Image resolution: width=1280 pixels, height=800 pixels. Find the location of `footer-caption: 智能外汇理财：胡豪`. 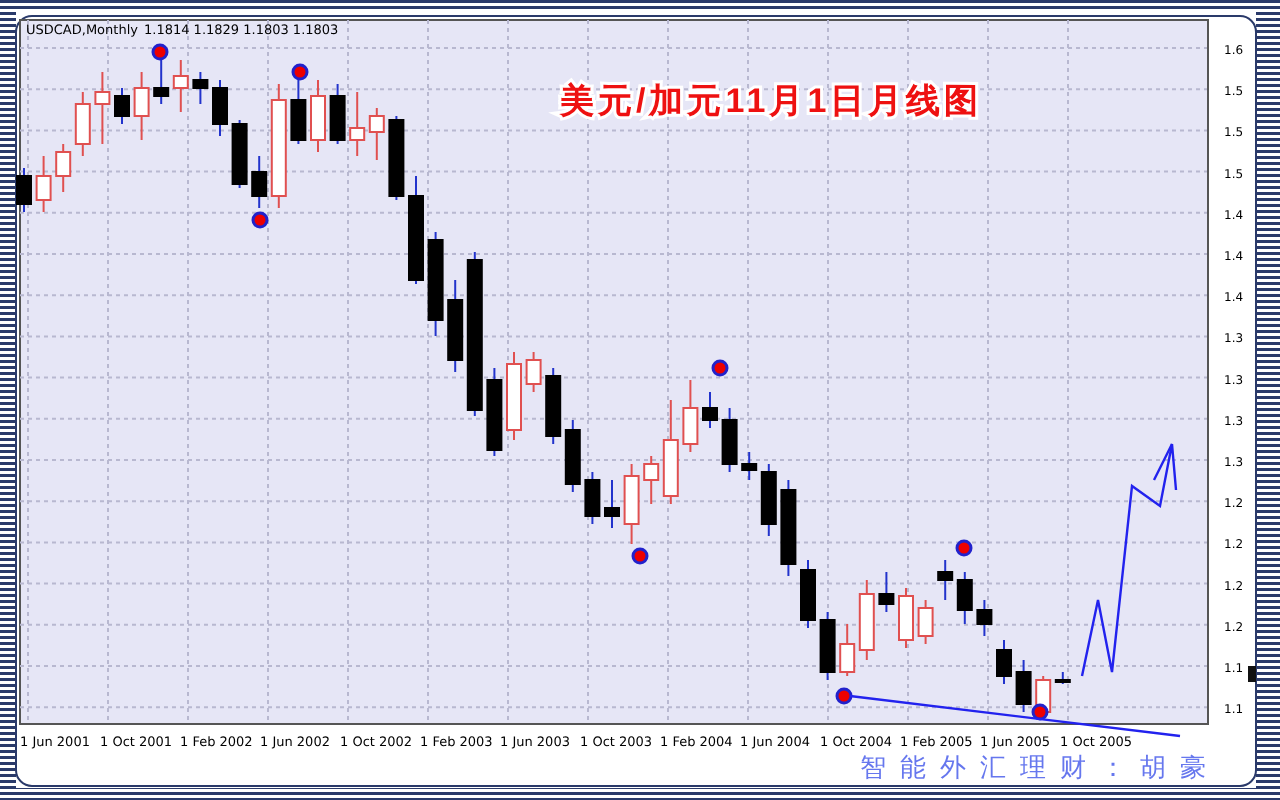

footer-caption: 智能外汇理财：胡豪 is located at coordinates (1040, 767).